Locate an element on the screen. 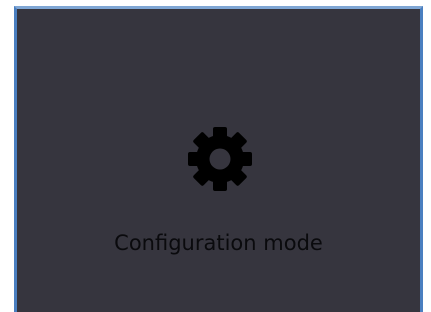 Image resolution: width=431 pixels, height=312 pixels. configuration-mode-label: Configuration mode is located at coordinates (218, 243).